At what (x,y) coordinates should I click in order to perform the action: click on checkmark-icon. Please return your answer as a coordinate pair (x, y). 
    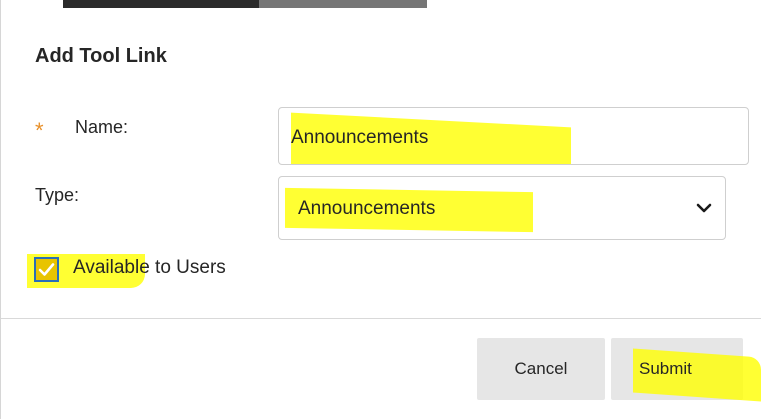
    Looking at the image, I should click on (46, 269).